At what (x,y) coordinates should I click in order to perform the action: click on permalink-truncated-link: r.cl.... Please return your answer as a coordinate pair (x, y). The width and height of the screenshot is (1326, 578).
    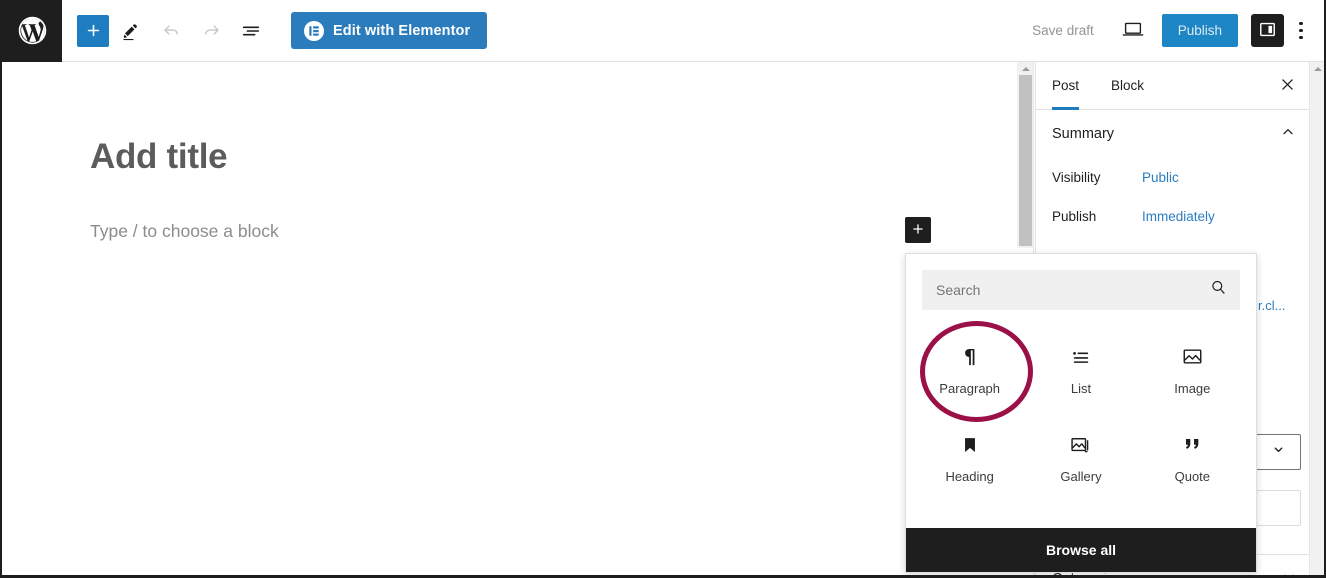
    Looking at the image, I should click on (1271, 305).